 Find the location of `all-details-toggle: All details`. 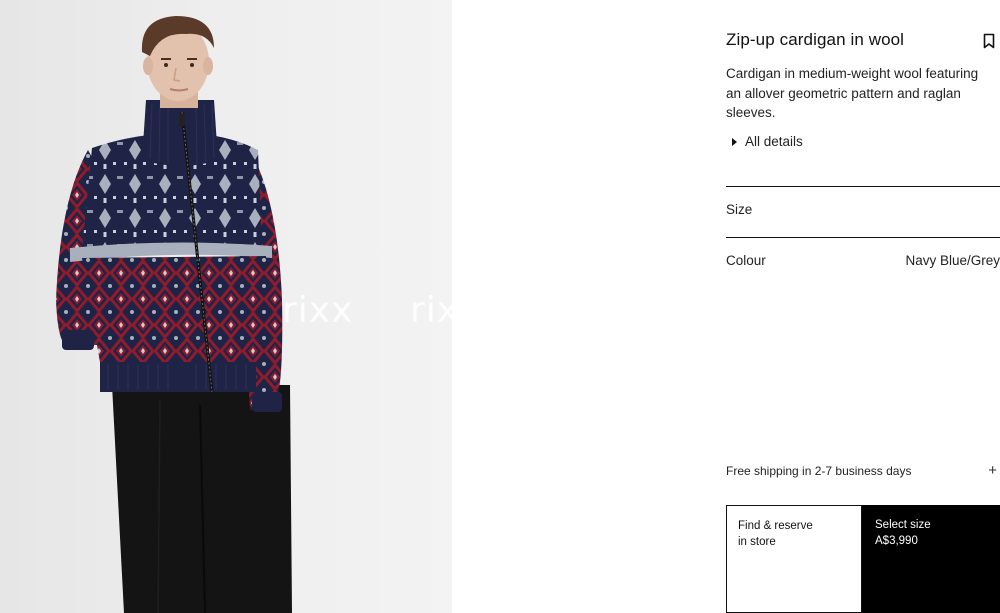

all-details-toggle: All details is located at coordinates (767, 141).